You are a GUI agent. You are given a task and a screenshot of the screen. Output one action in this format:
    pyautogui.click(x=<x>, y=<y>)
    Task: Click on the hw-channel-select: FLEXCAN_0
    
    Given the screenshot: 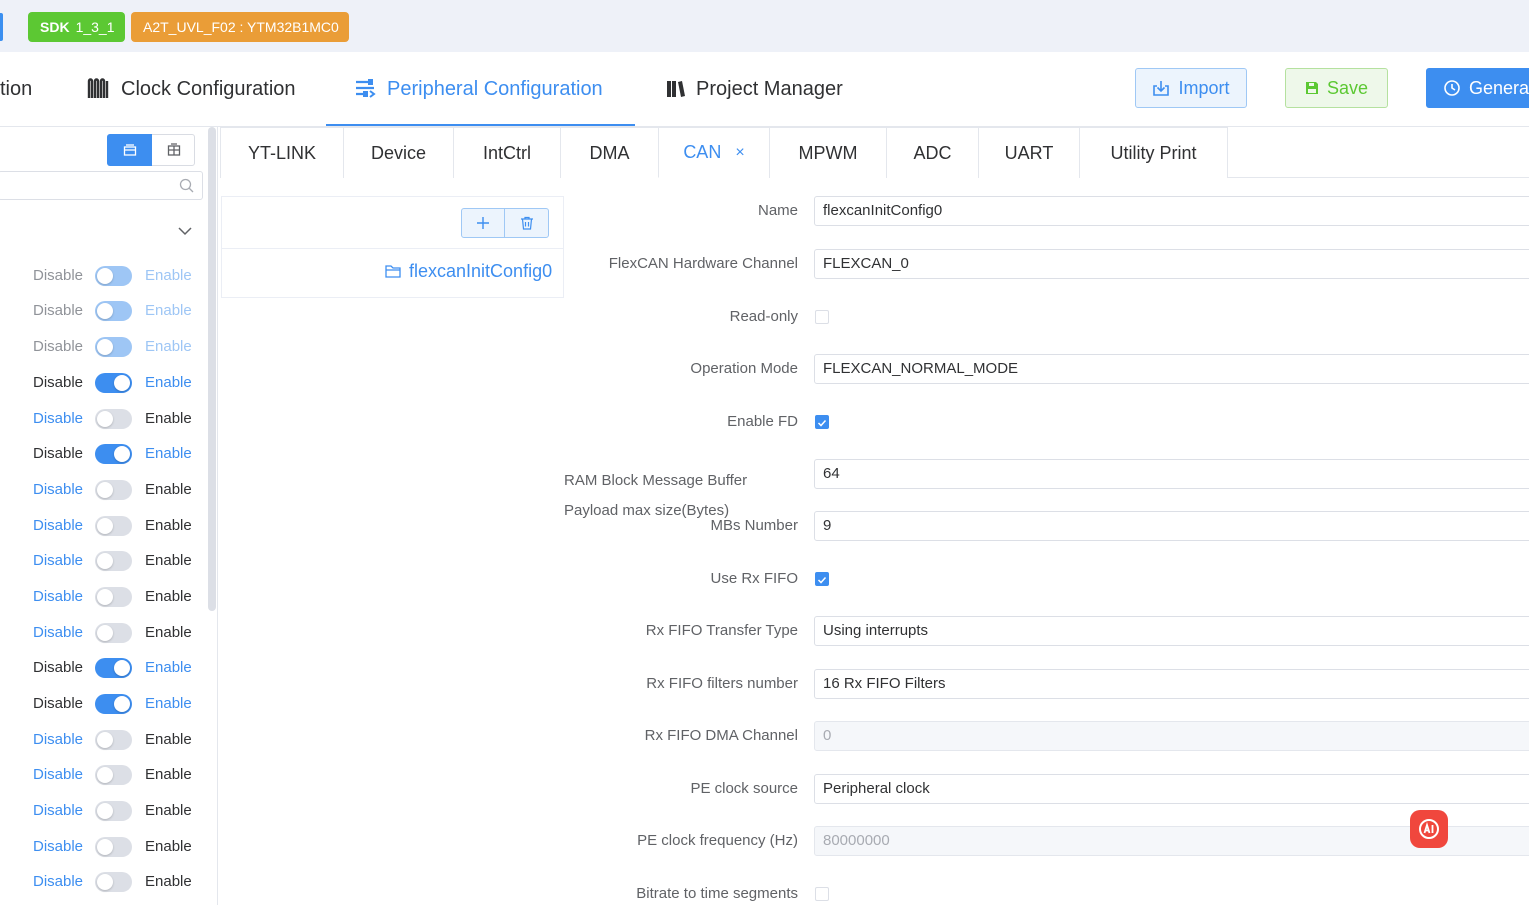 What is the action you would take?
    pyautogui.click(x=1171, y=264)
    